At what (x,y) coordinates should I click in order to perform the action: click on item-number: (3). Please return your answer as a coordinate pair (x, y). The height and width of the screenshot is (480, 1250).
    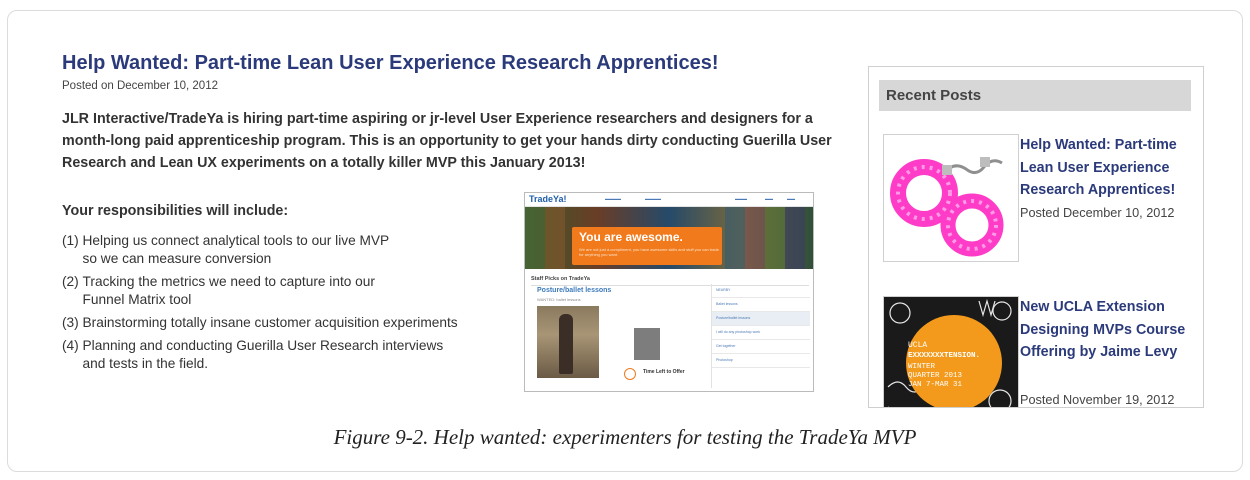
    Looking at the image, I should click on (70, 322).